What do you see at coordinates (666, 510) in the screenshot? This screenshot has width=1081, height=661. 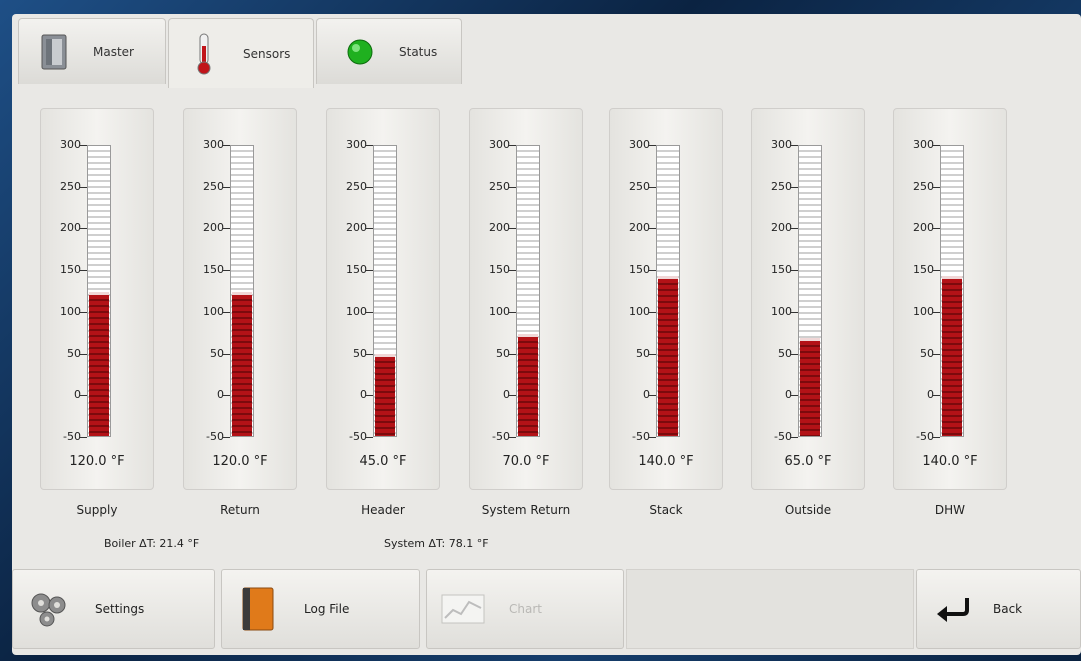 I see `sensor-name-label: Stack` at bounding box center [666, 510].